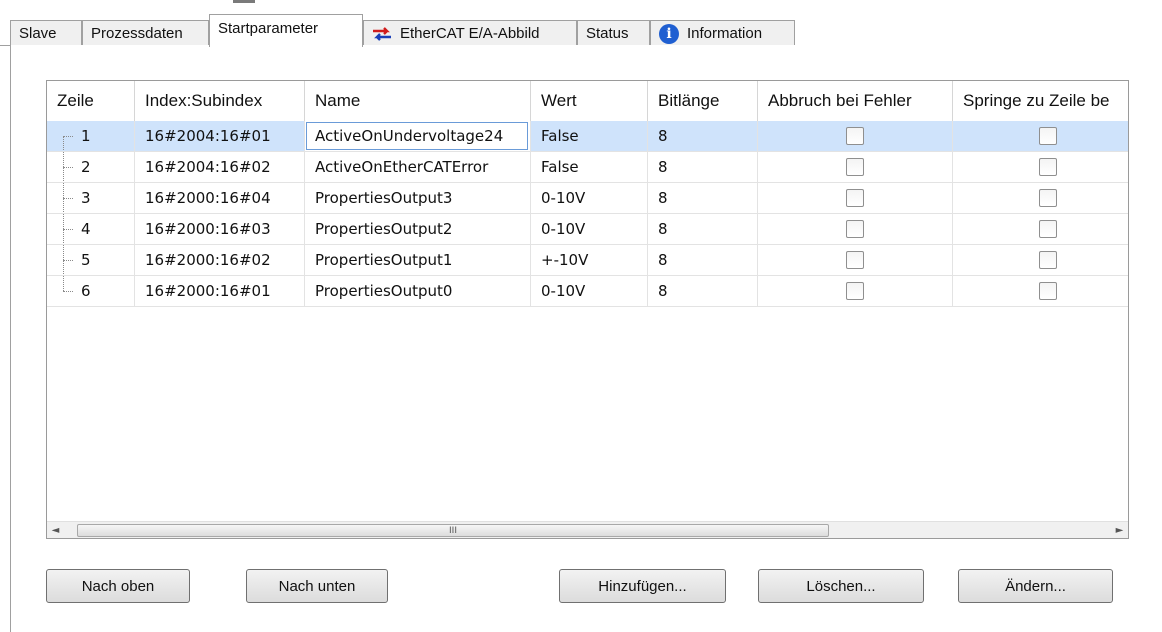  What do you see at coordinates (86, 229) in the screenshot?
I see `cell-zeile-text: 4` at bounding box center [86, 229].